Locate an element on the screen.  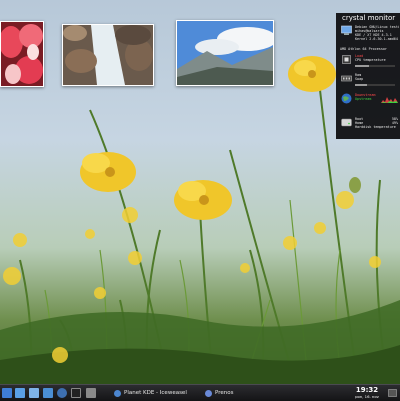
system-icon is located at coordinates (91, 393).